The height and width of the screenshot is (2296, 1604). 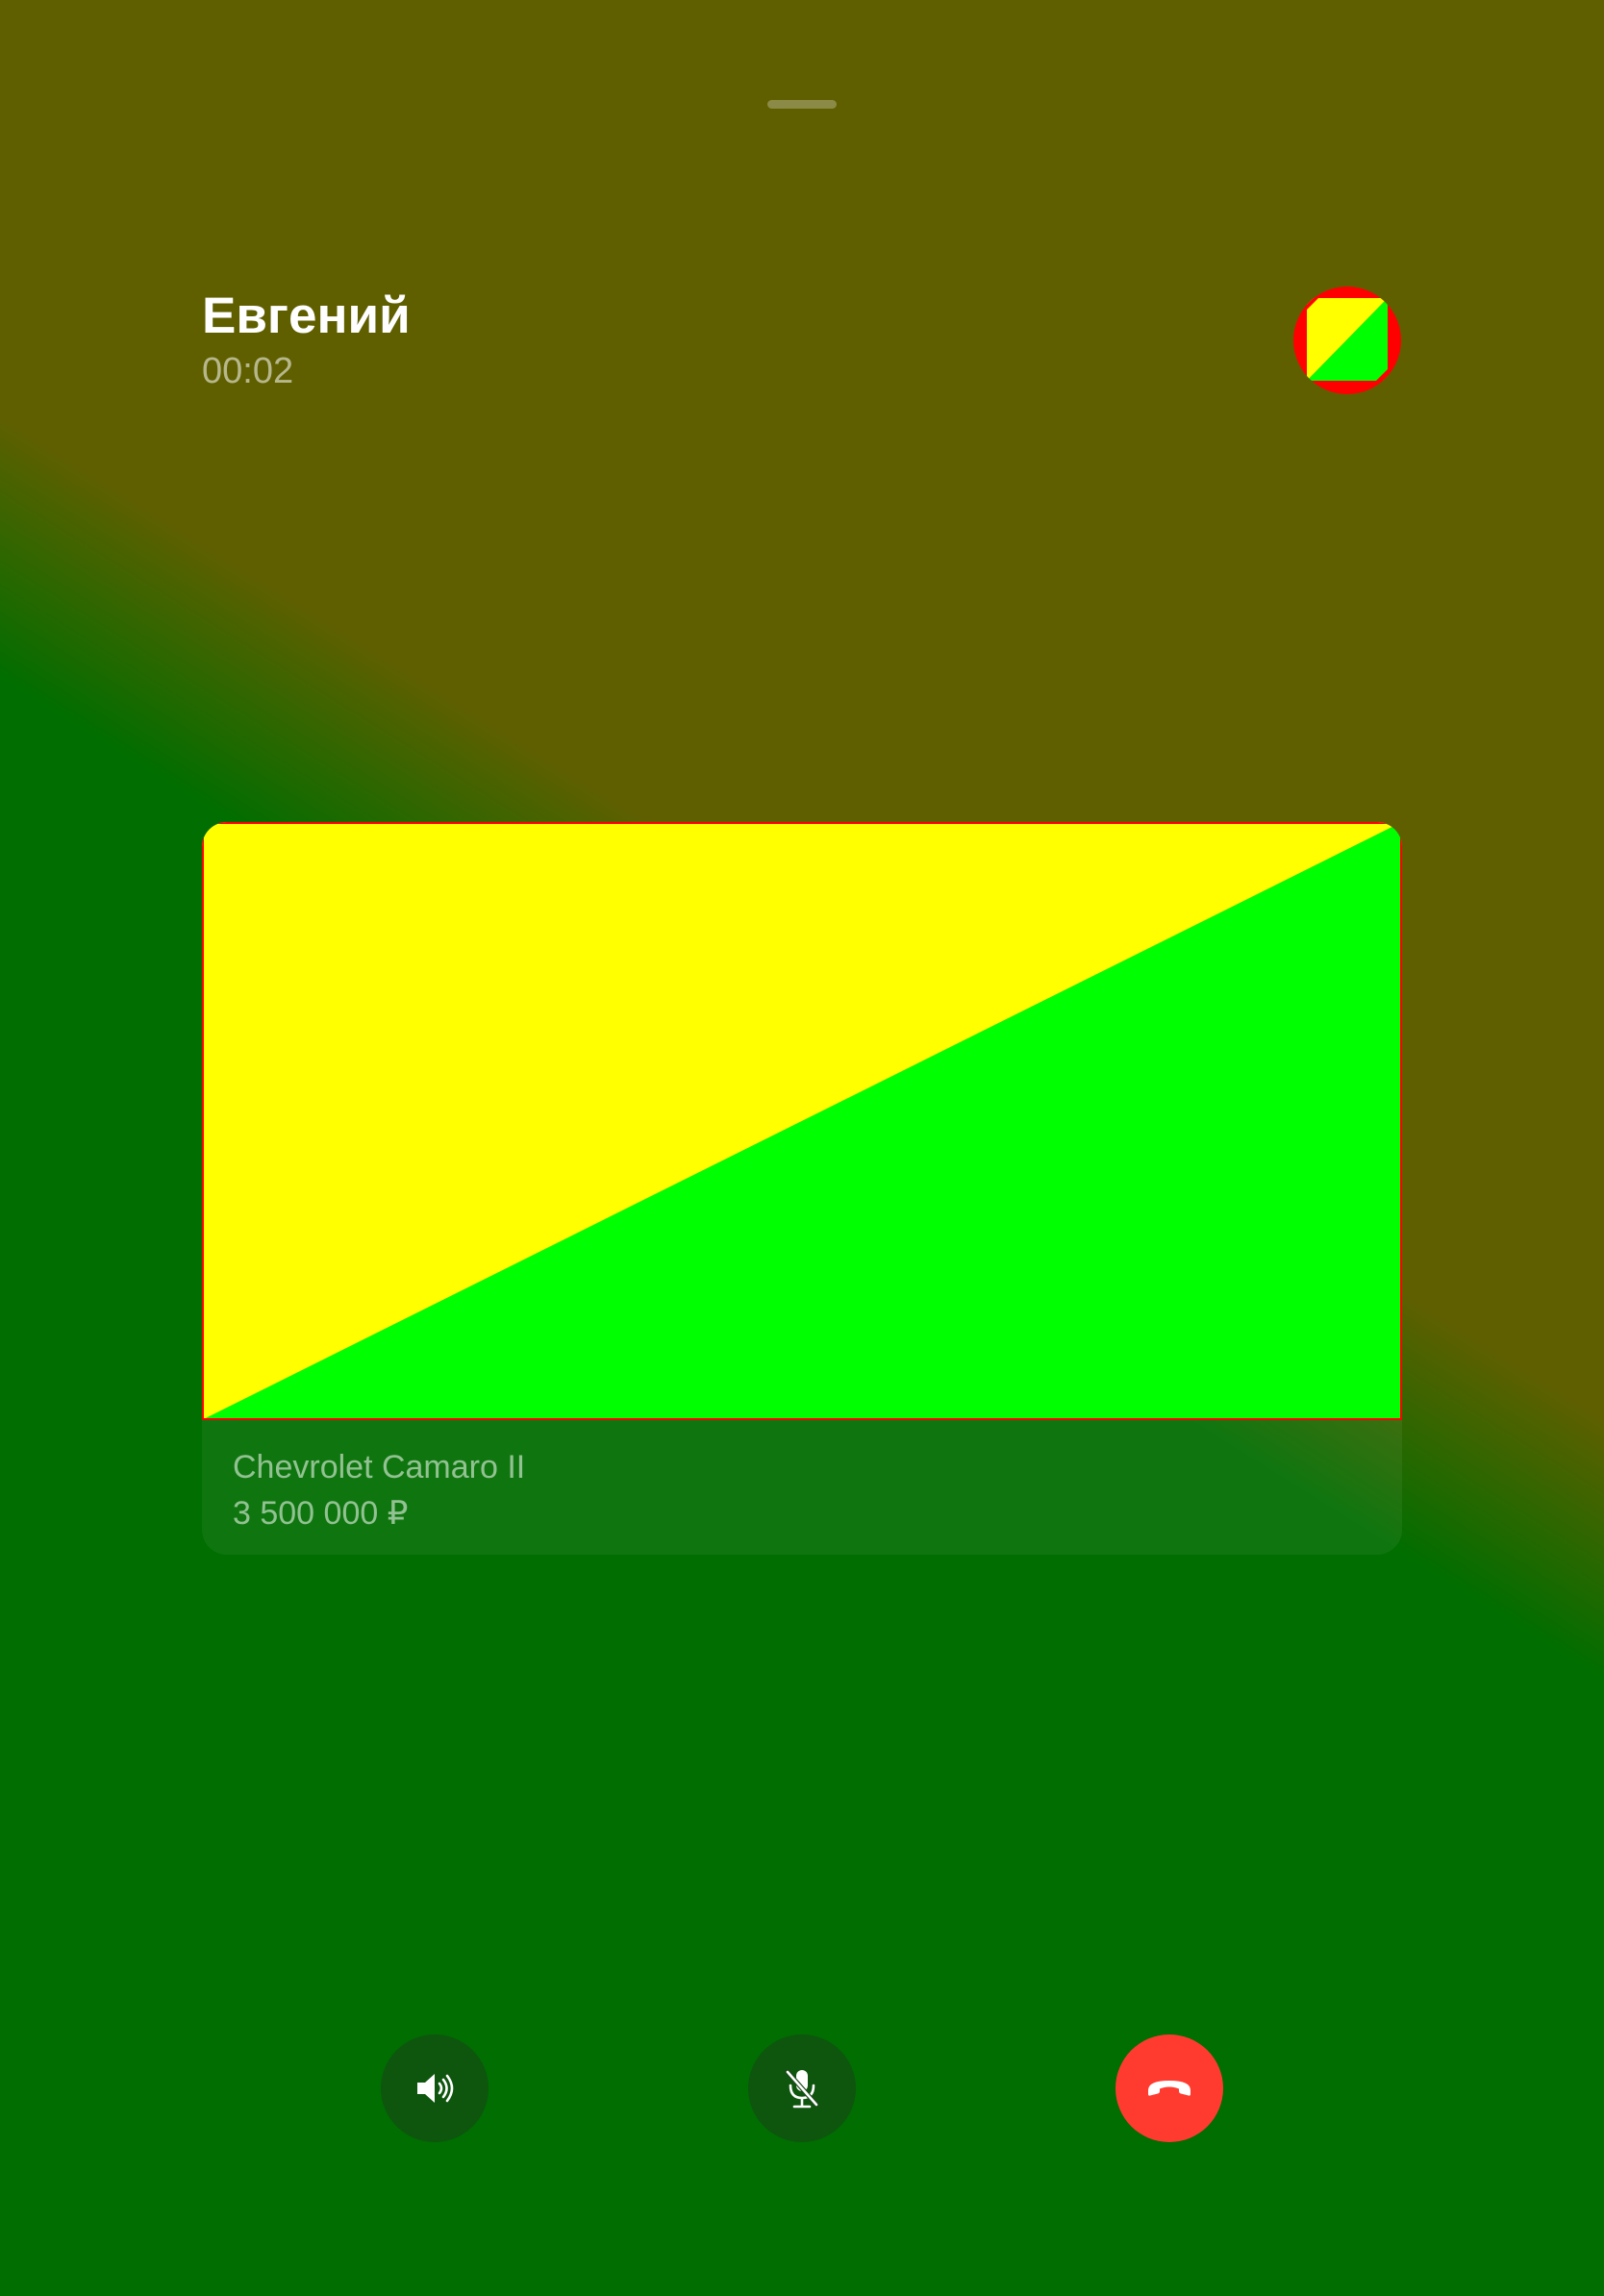 I want to click on phone-hangup-icon, so click(x=1169, y=2088).